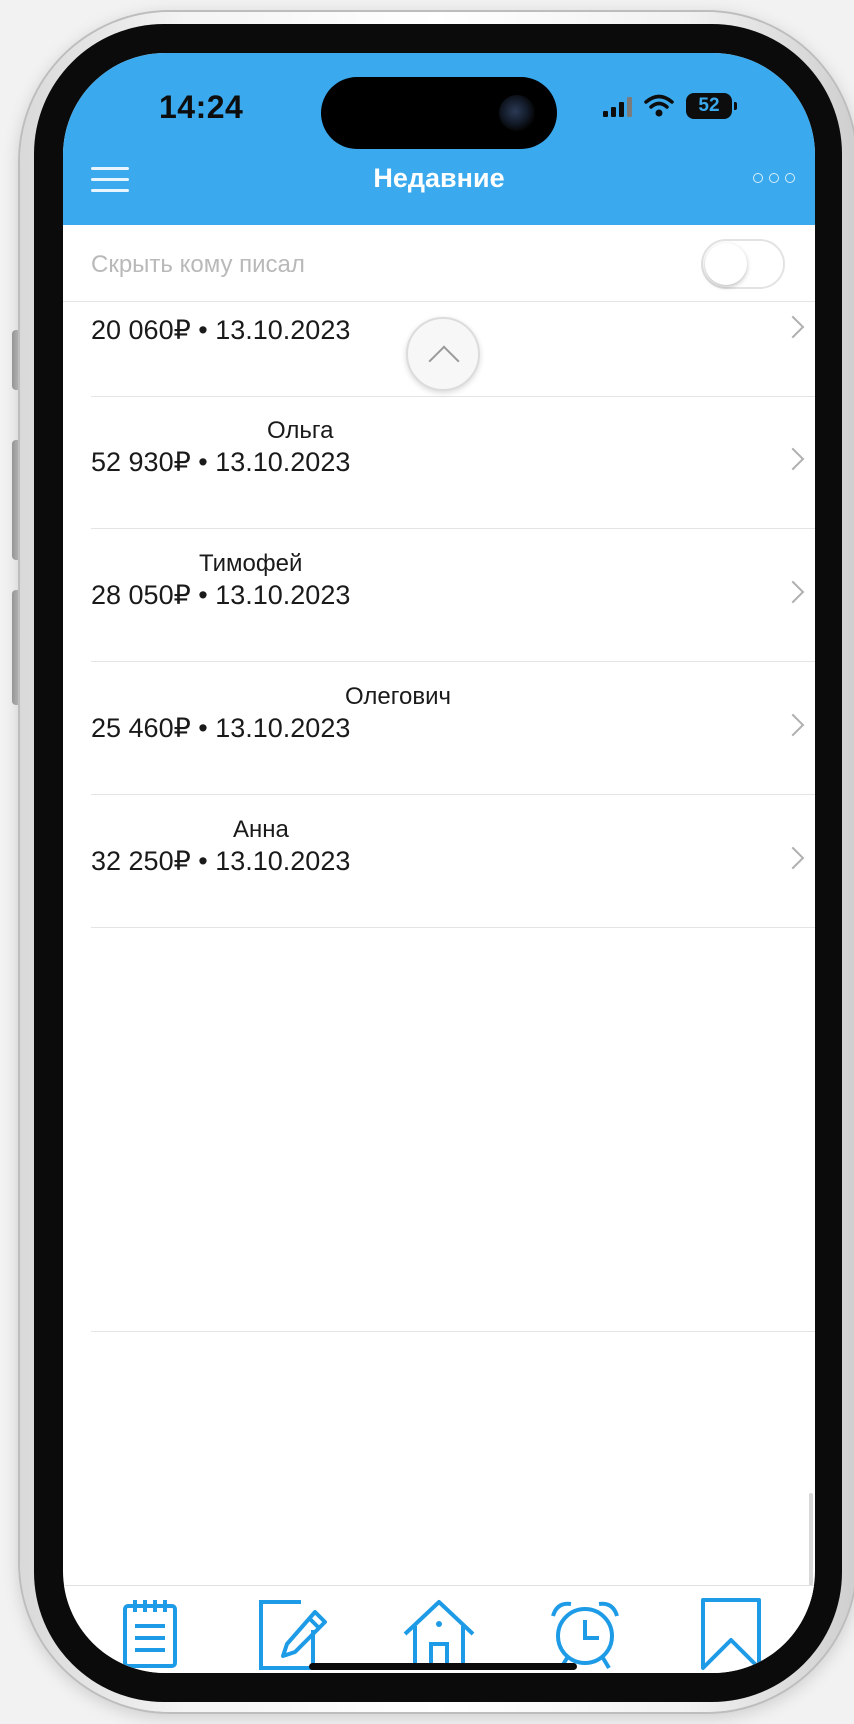  I want to click on alarm-clock-icon, so click(585, 1635).